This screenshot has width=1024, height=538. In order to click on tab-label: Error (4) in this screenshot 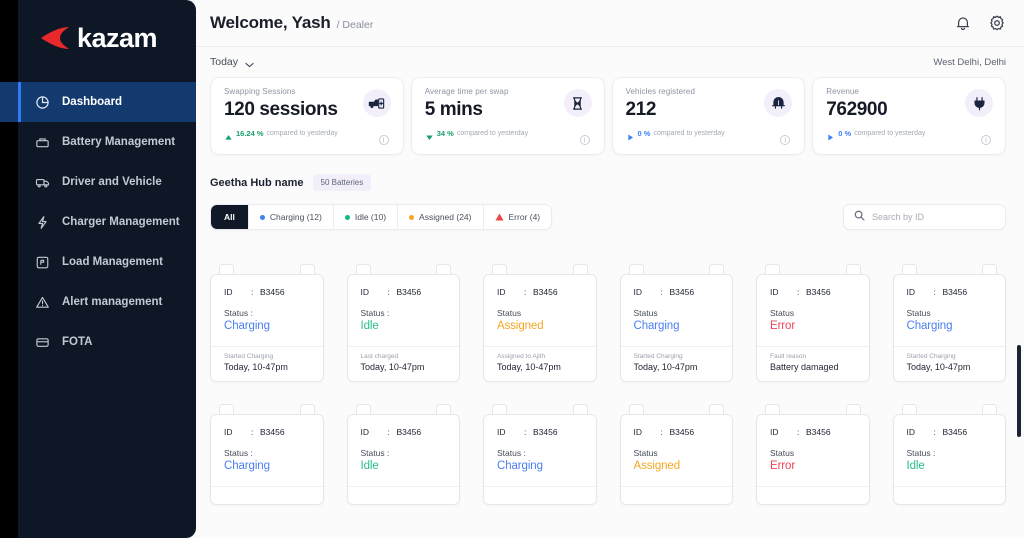, I will do `click(524, 217)`.